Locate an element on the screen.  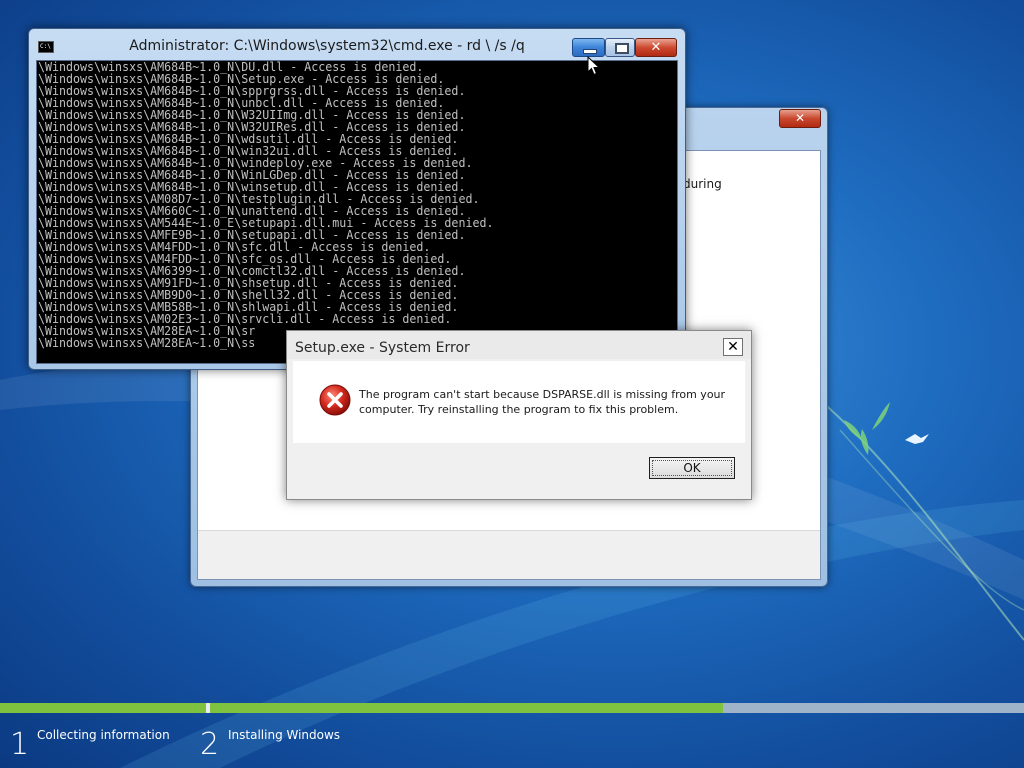
error-close-button: ✕ is located at coordinates (733, 347).